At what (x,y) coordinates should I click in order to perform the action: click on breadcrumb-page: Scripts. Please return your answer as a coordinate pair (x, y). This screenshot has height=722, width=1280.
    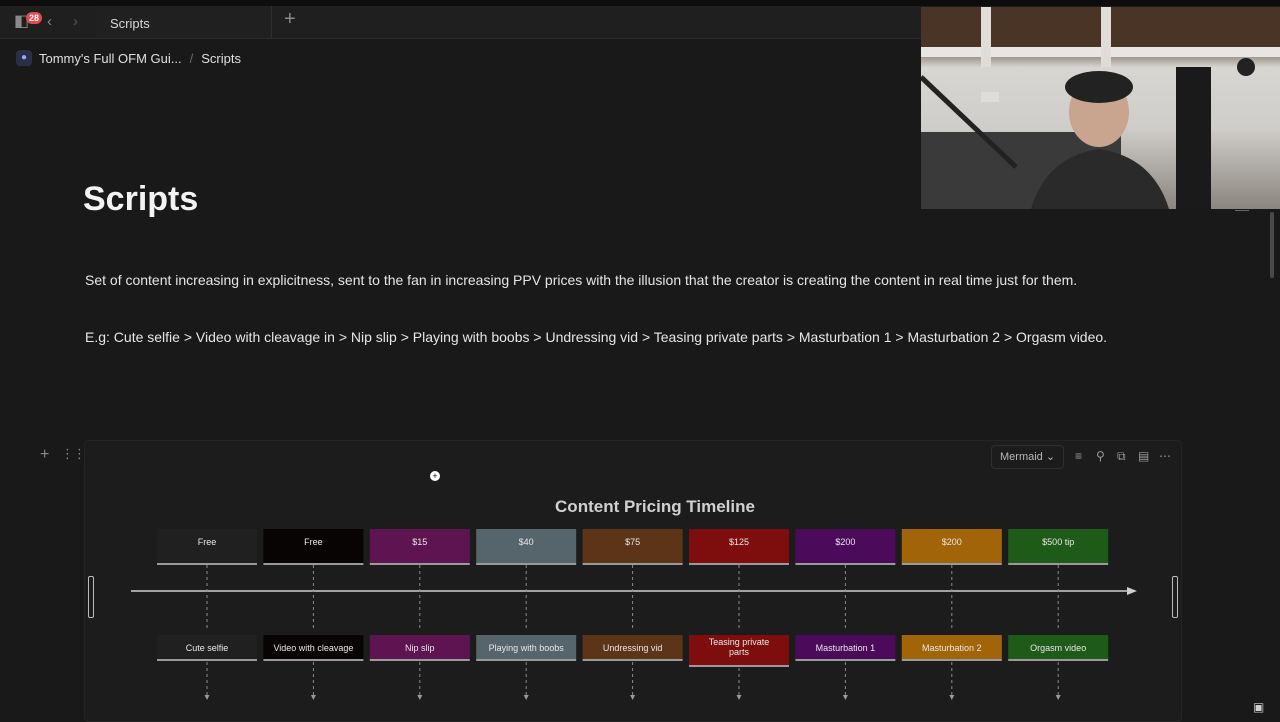
    Looking at the image, I should click on (221, 58).